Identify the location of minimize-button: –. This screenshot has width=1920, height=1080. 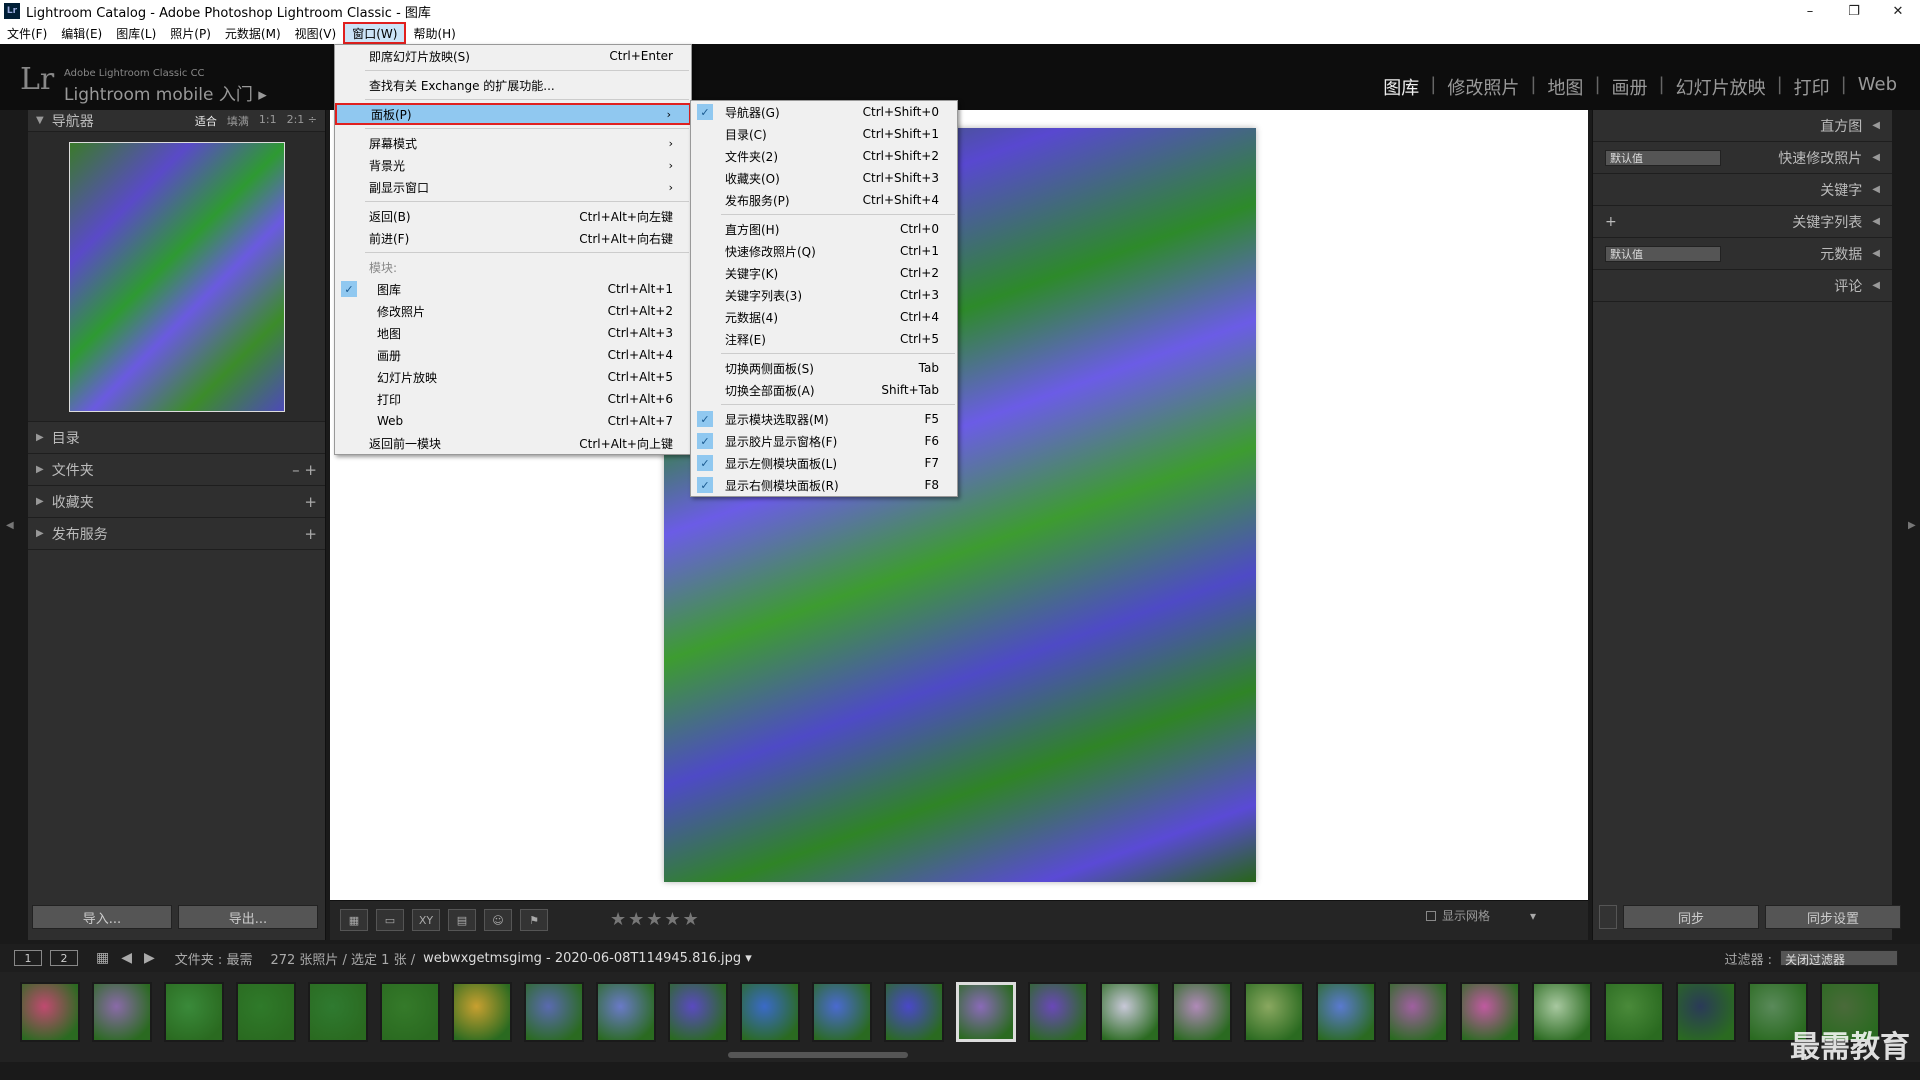
(1810, 11).